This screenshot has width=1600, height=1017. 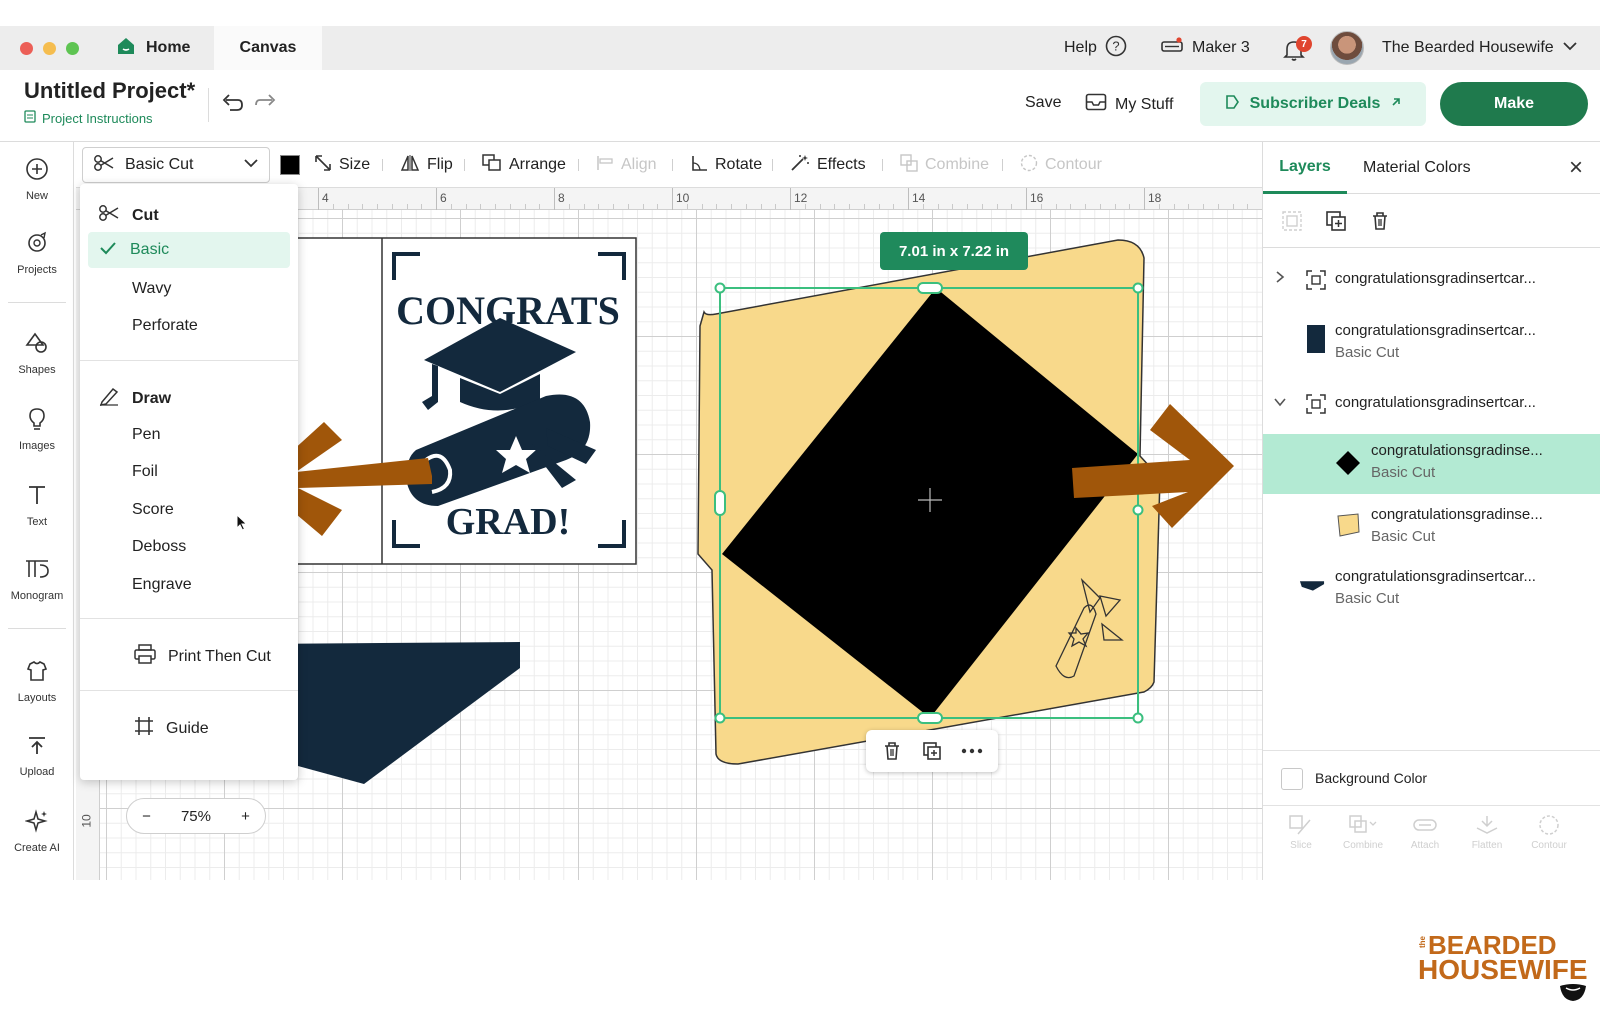 I want to click on combine-tool: Combine, so click(x=944, y=165).